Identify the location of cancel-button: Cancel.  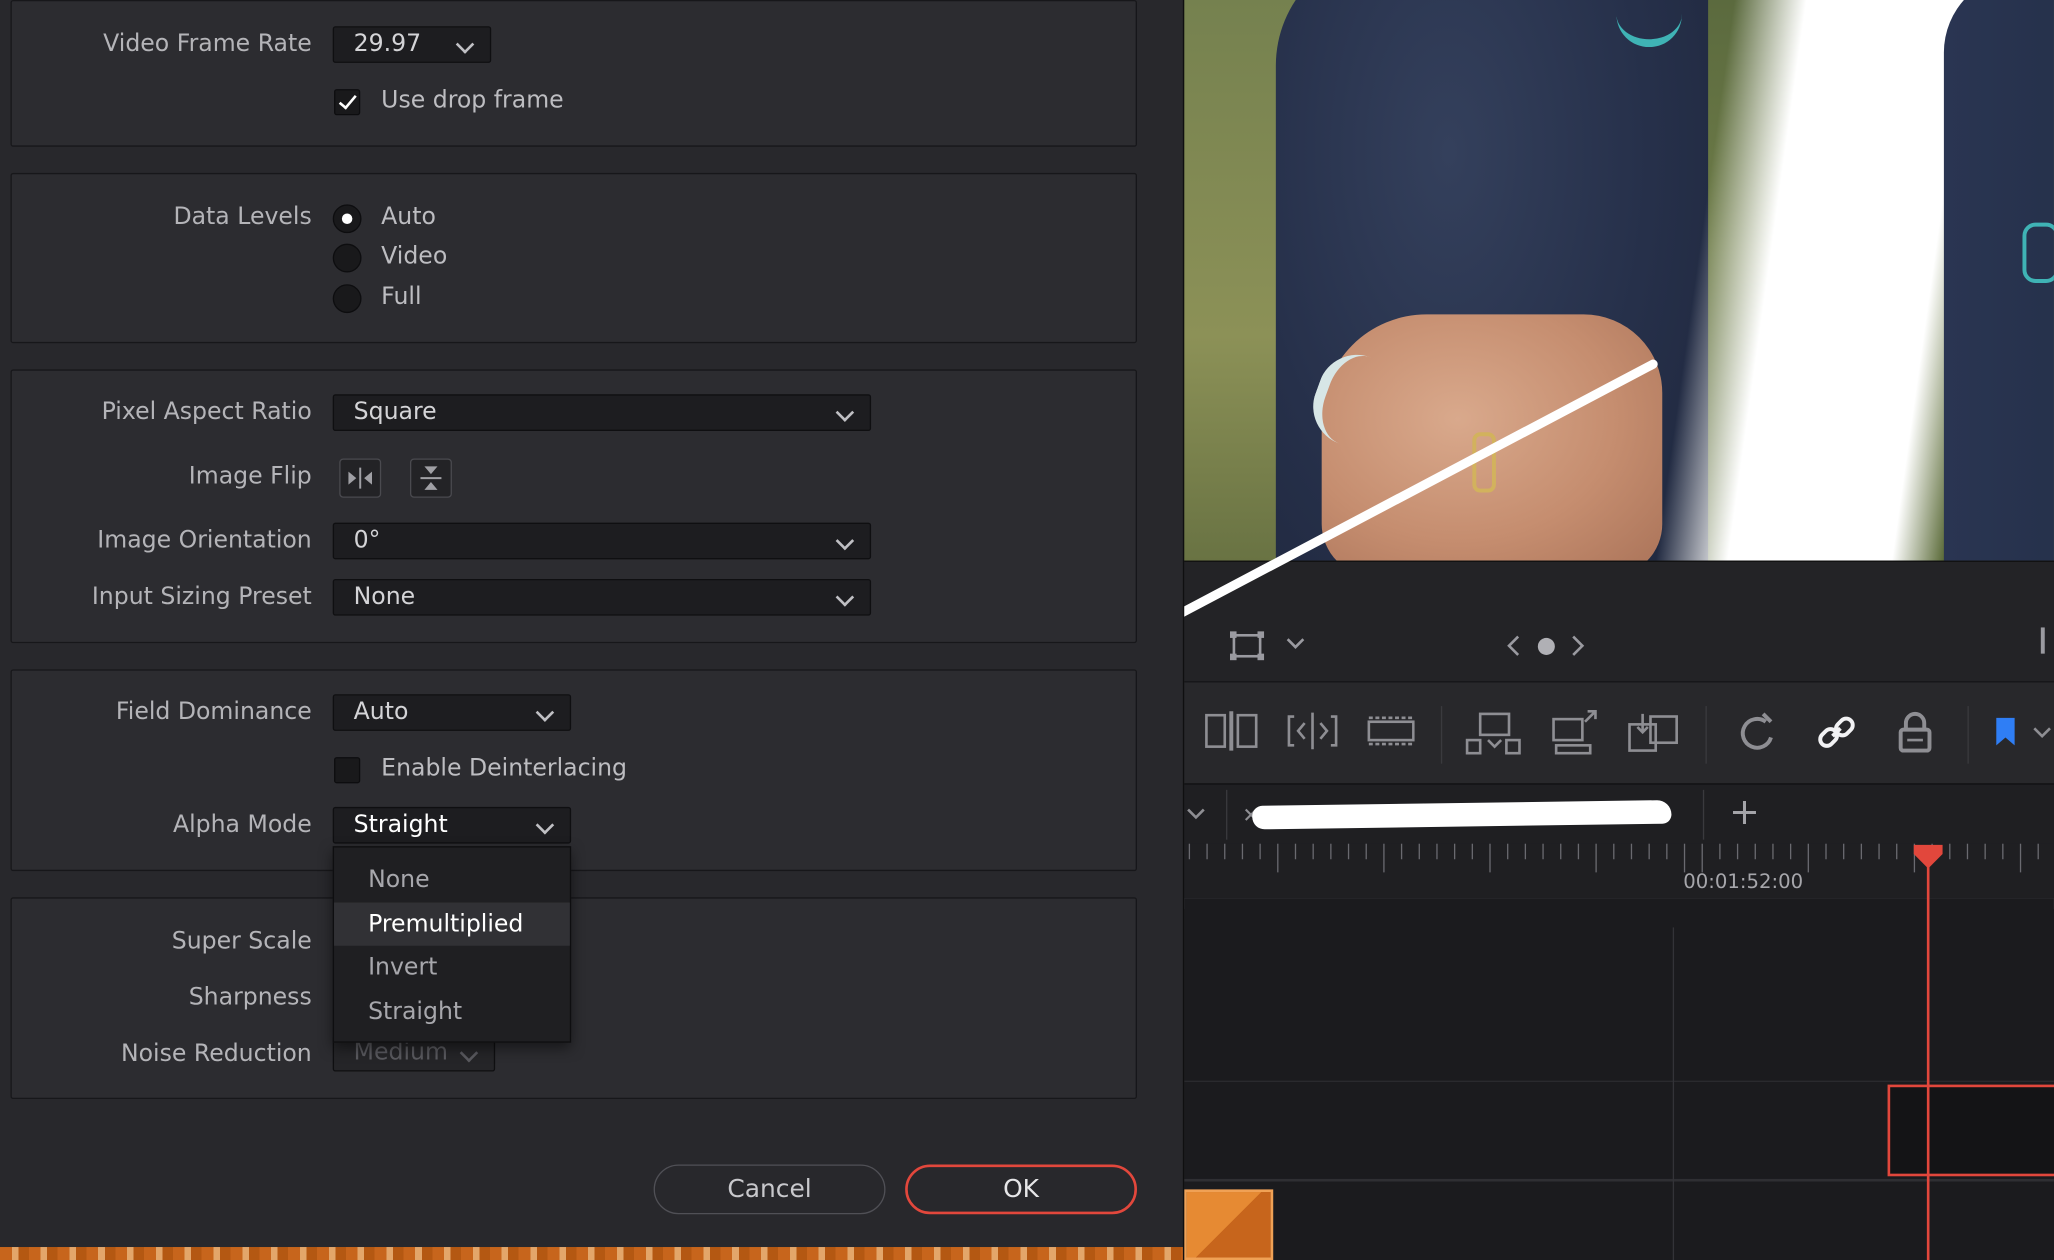
(769, 1189).